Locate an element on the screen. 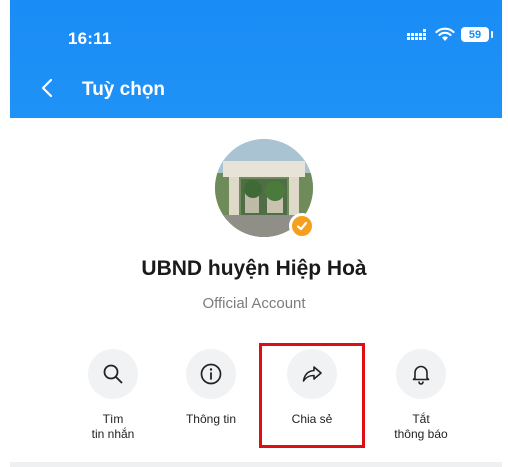 This screenshot has height=467, width=508. status-time: 16:11 is located at coordinates (90, 38).